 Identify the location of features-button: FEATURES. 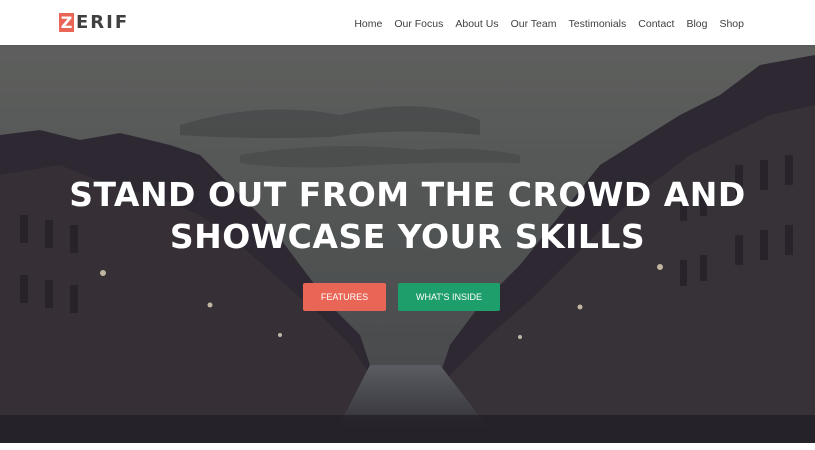
(344, 297).